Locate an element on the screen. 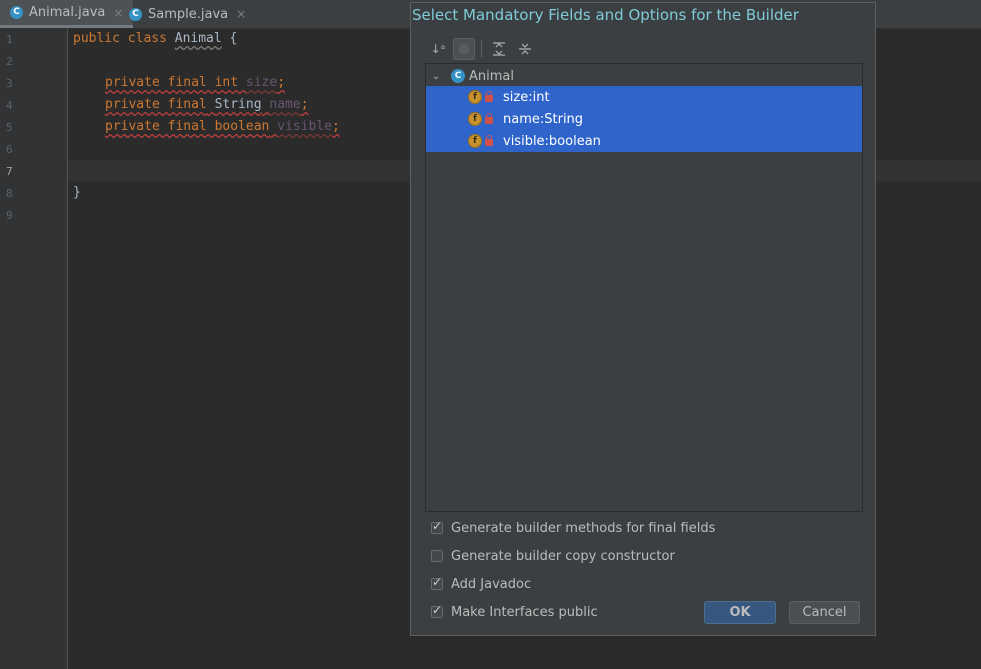 The height and width of the screenshot is (669, 981). line-number: 6 is located at coordinates (9, 149).